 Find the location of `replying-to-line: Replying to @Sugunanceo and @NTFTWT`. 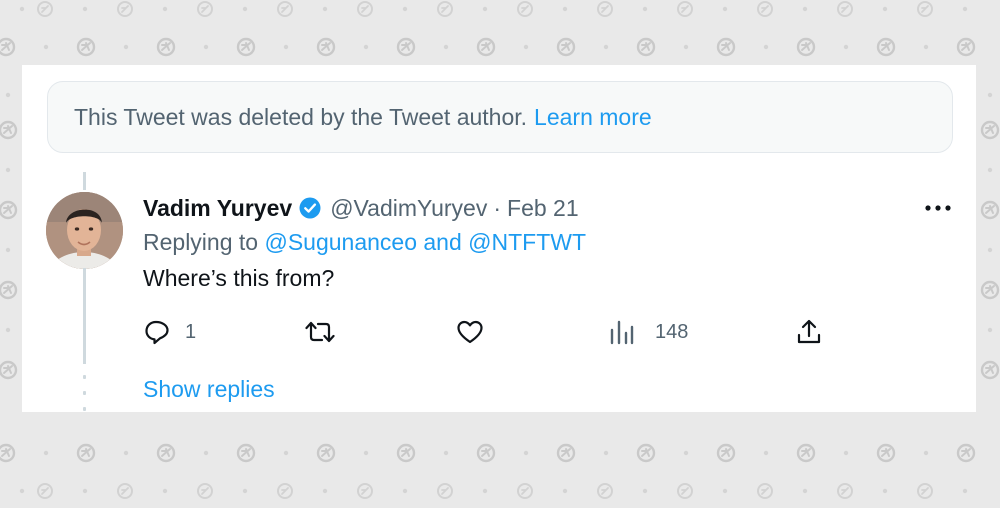

replying-to-line: Replying to @Sugunanceo and @NTFTWT is located at coordinates (364, 242).